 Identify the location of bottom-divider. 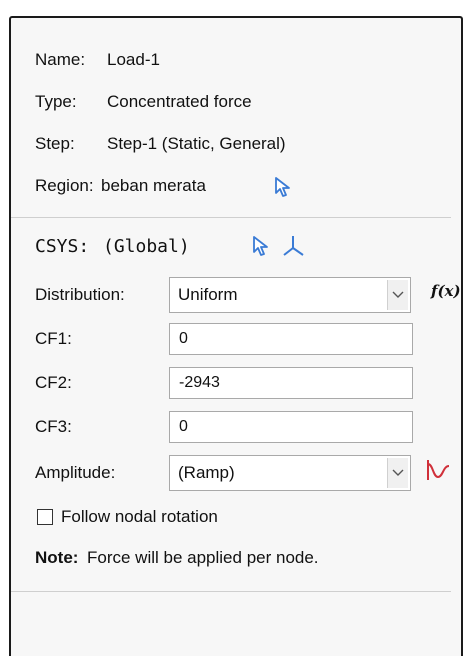
(231, 591).